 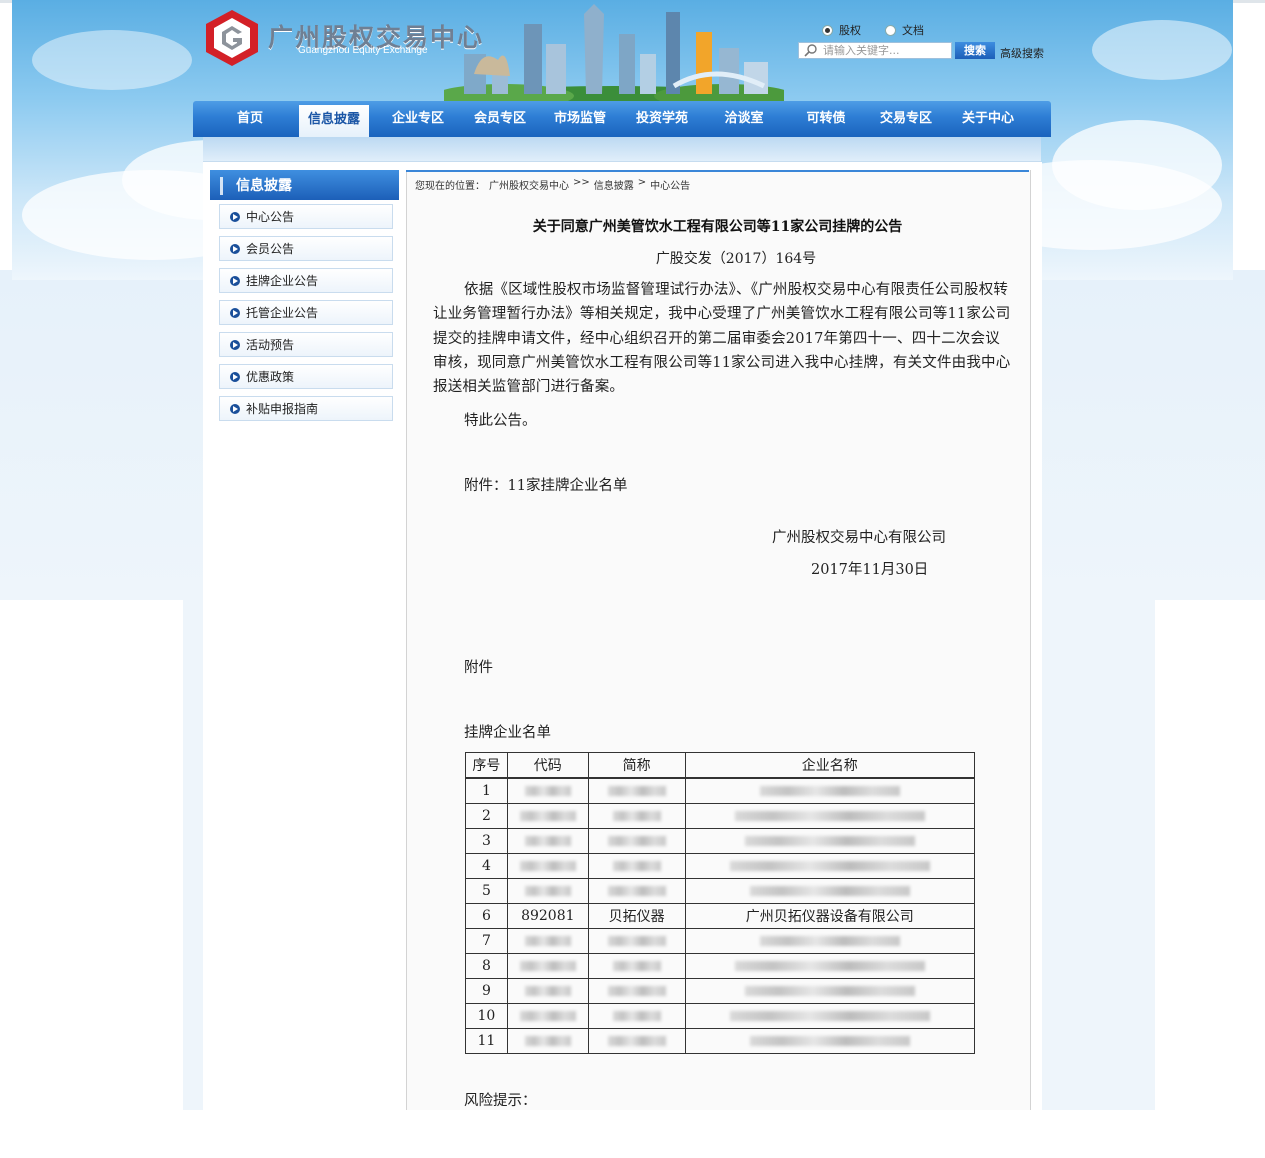 What do you see at coordinates (270, 345) in the screenshot?
I see `sidebar-item-label: 活动预告` at bounding box center [270, 345].